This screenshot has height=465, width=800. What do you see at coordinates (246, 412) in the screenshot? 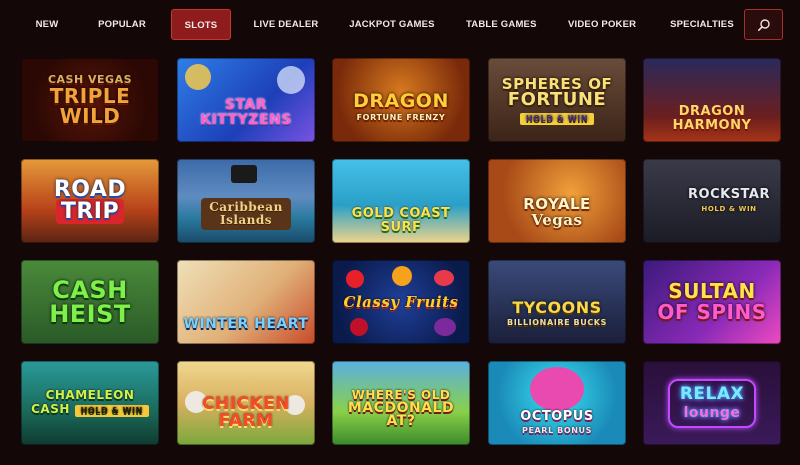
I see `game-title: CHICKEN FARM` at bounding box center [246, 412].